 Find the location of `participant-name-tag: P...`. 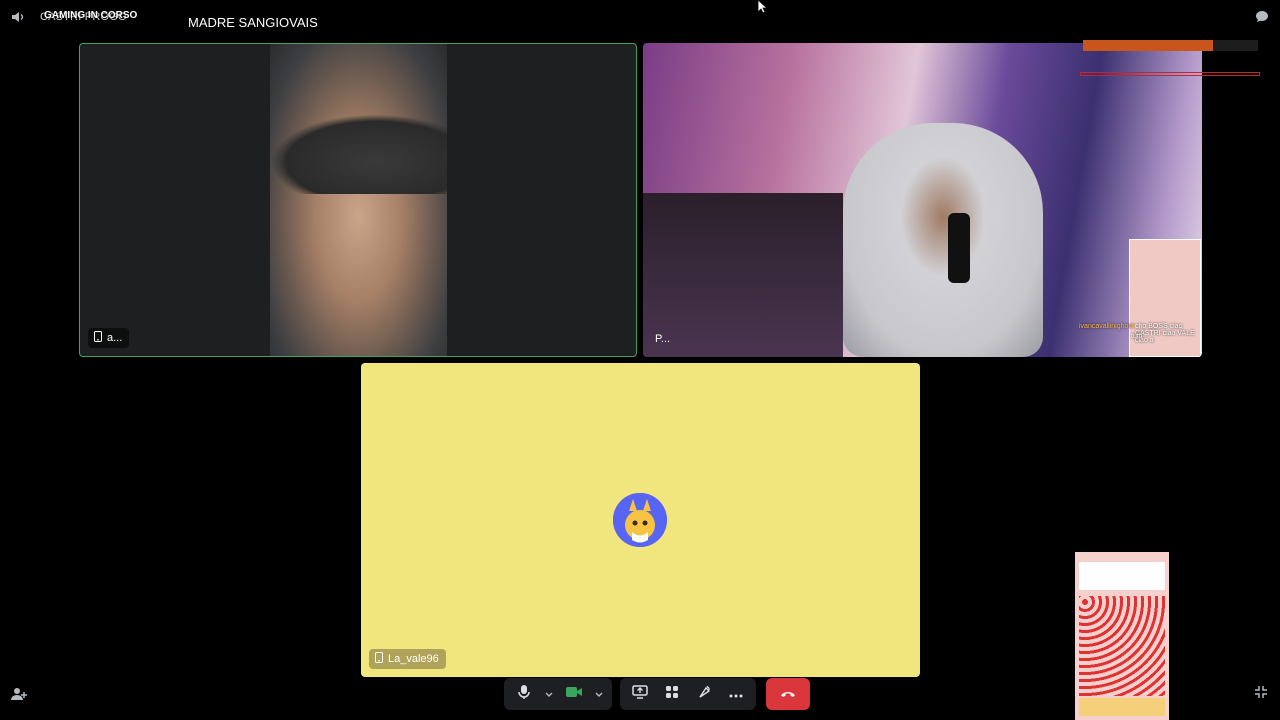

participant-name-tag: P... is located at coordinates (663, 339).